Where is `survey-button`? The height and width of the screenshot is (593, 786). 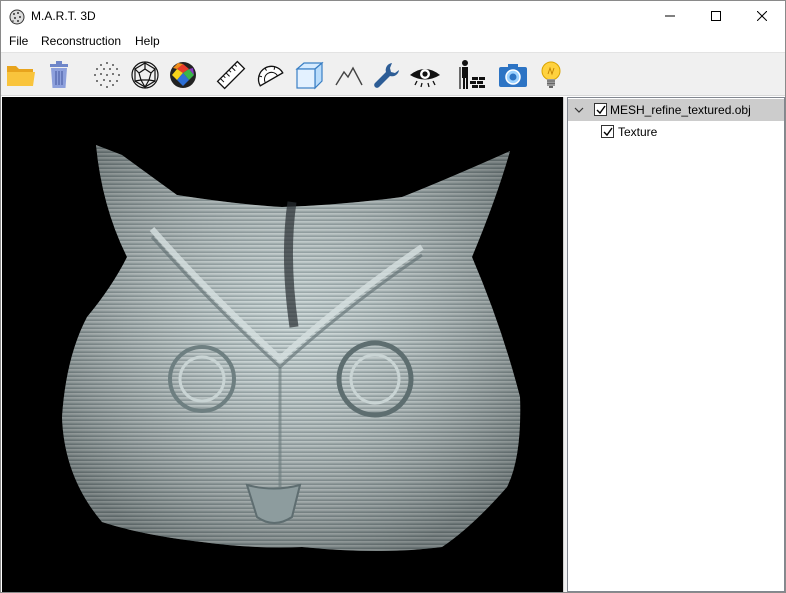
survey-button is located at coordinates (471, 75).